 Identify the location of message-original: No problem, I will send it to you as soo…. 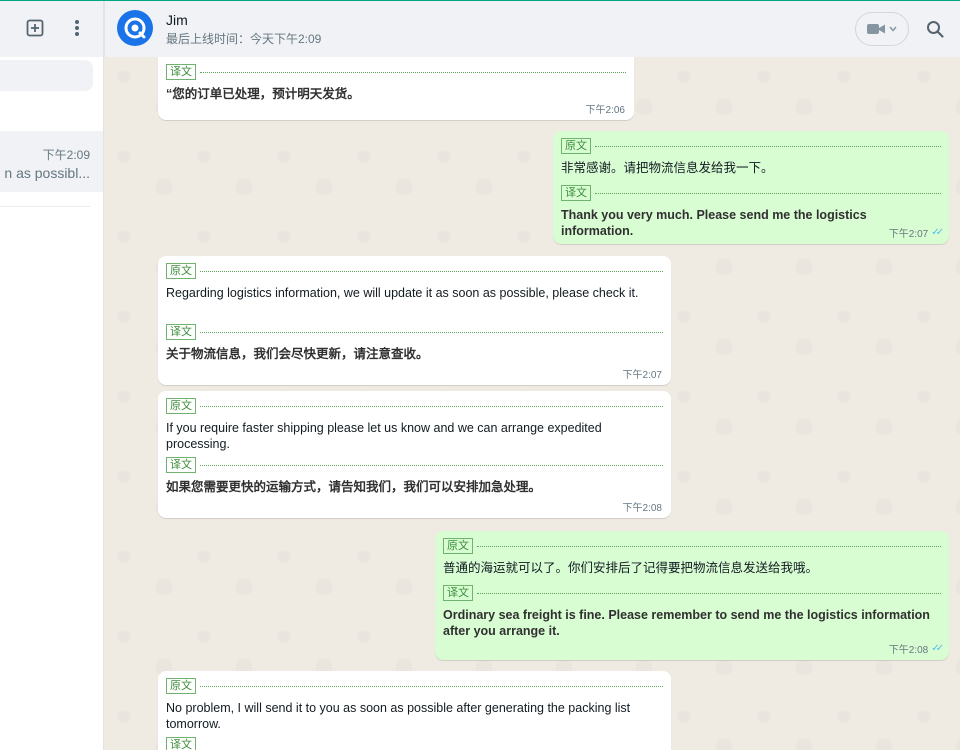
(398, 716).